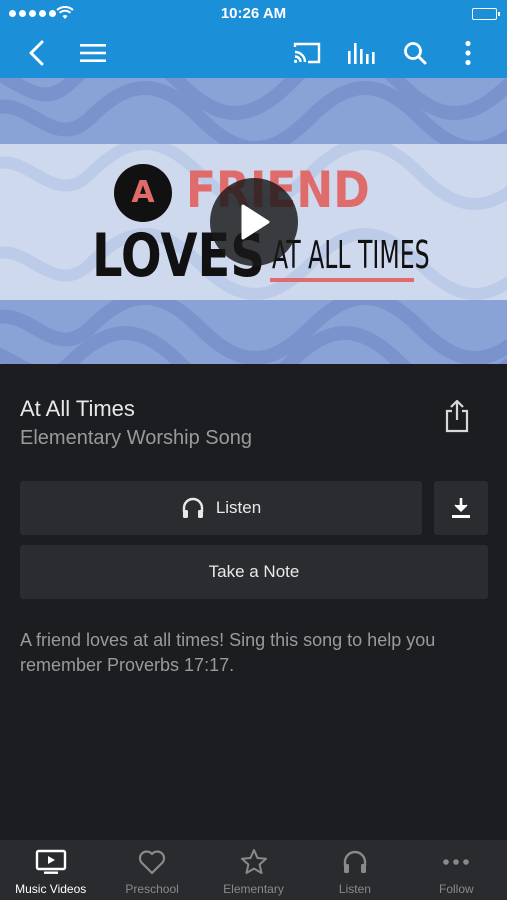  I want to click on play-button, so click(254, 222).